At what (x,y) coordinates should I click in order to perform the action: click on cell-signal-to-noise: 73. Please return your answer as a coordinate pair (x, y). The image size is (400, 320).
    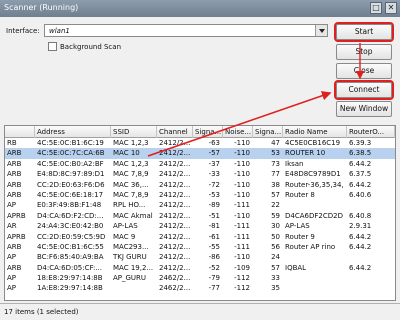
    Looking at the image, I should click on (275, 163).